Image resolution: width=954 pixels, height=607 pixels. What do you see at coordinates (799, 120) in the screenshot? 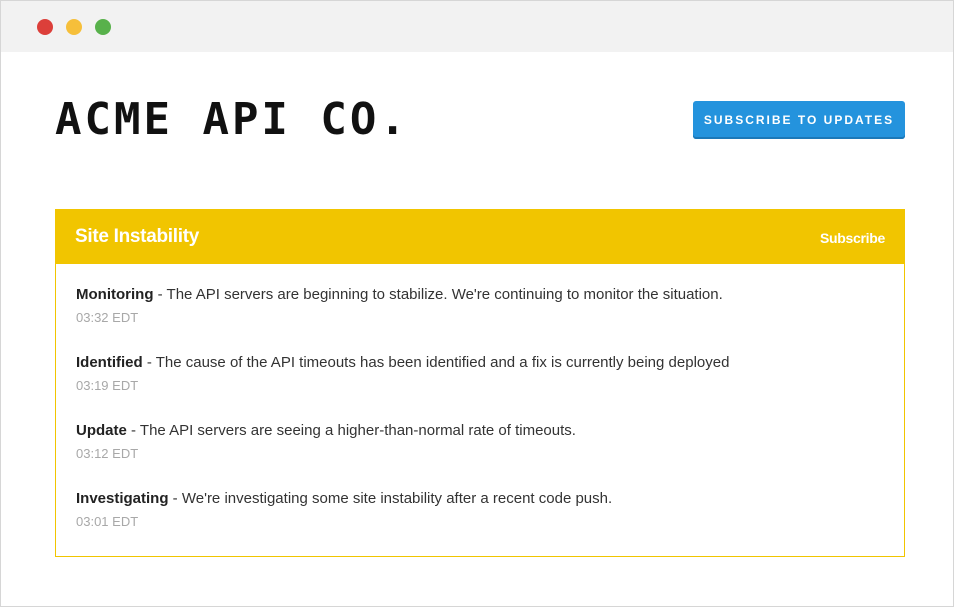
I see `subscribe-to-updates-button: SUBSCRIBE TO UPDATES` at bounding box center [799, 120].